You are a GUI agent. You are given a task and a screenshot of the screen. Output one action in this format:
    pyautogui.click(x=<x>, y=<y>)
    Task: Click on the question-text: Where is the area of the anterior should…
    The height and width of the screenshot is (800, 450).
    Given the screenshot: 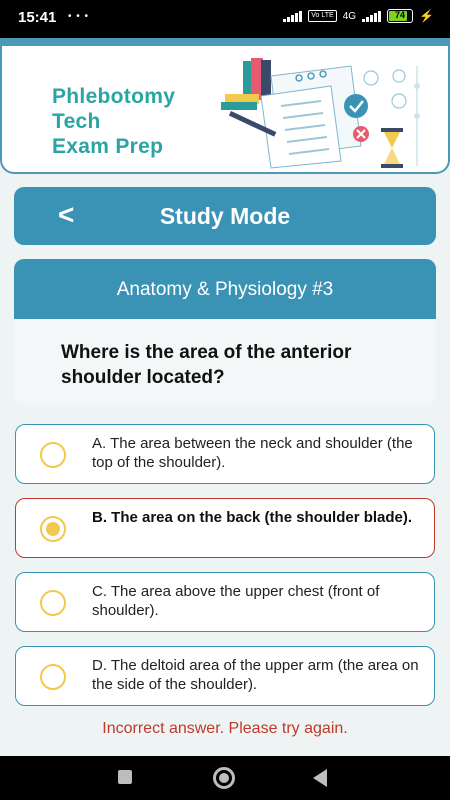 What is the action you would take?
    pyautogui.click(x=206, y=365)
    